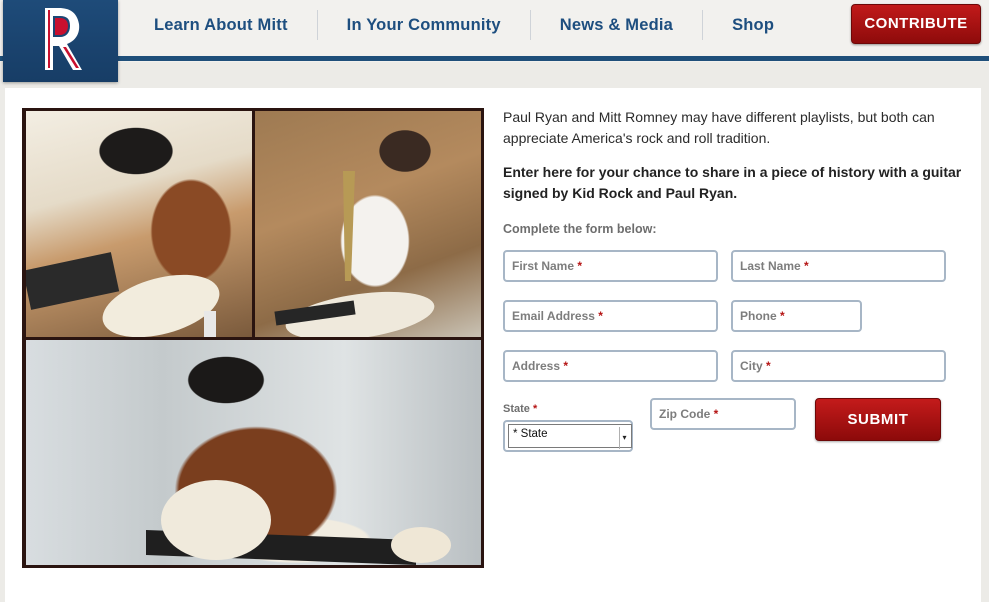 This screenshot has width=989, height=602. What do you see at coordinates (617, 25) in the screenshot?
I see `nav-news-media: News & Media` at bounding box center [617, 25].